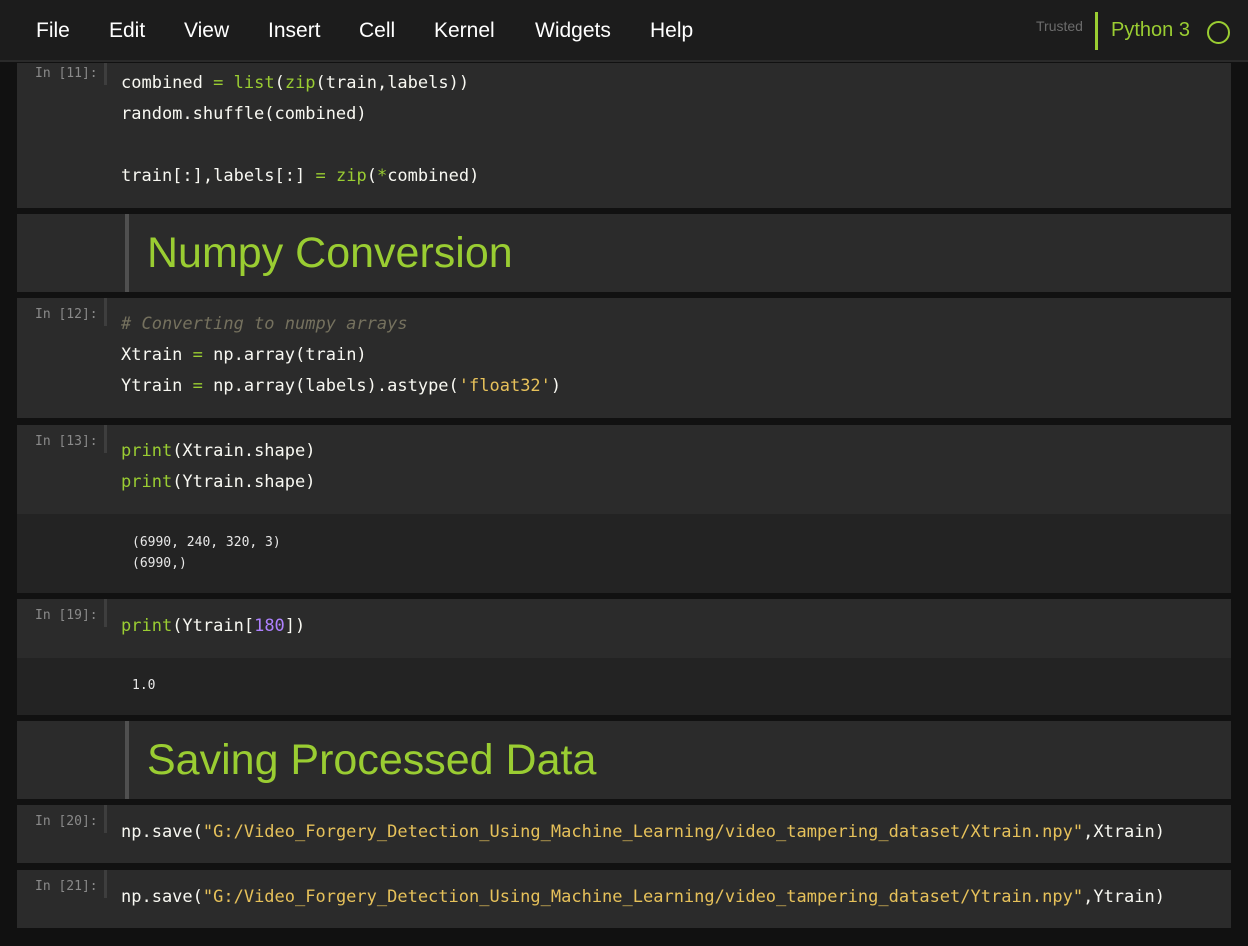 The width and height of the screenshot is (1248, 946). What do you see at coordinates (157, 386) in the screenshot?
I see `code-token: Ytrain` at bounding box center [157, 386].